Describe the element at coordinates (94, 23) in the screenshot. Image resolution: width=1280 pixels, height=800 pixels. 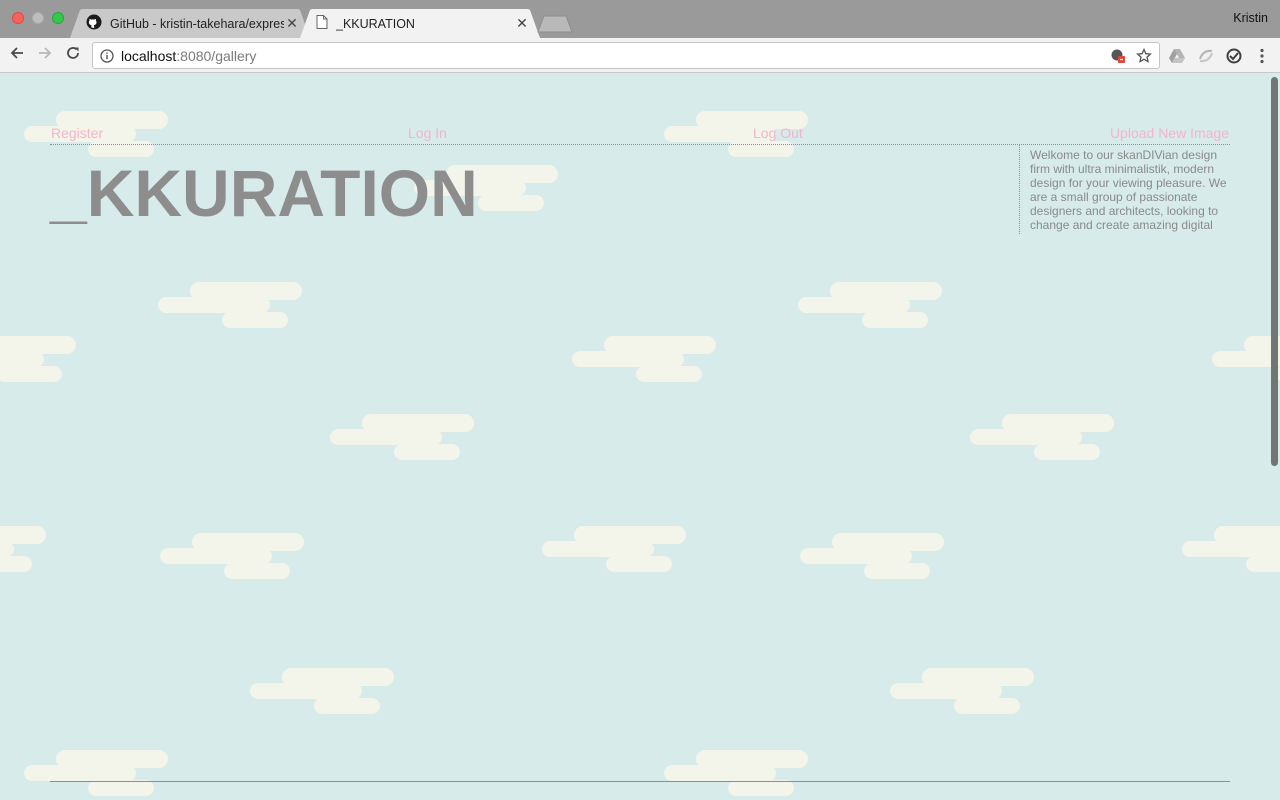
I see `github-icon` at that location.